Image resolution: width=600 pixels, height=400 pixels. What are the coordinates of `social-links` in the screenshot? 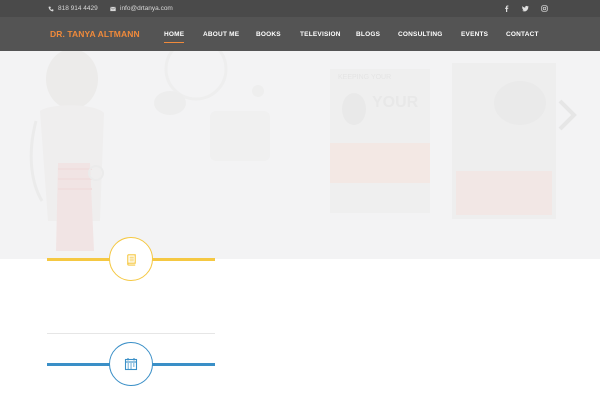 It's located at (525, 8).